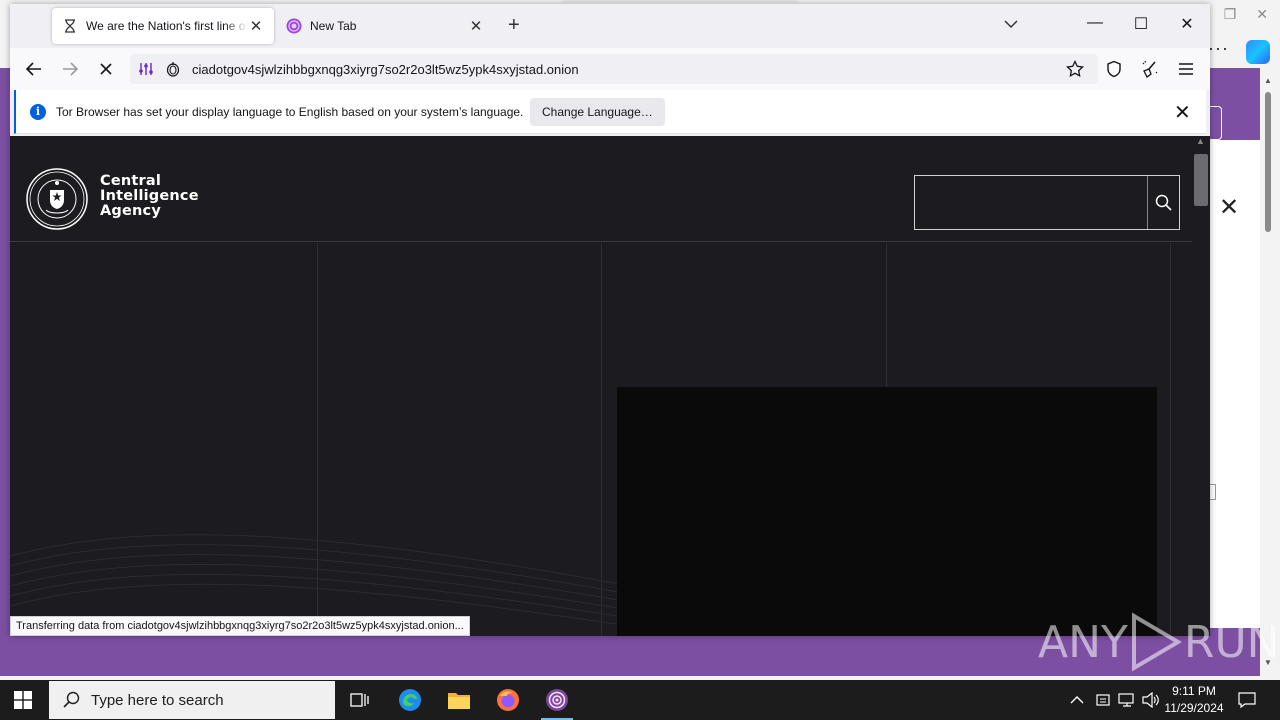 Image resolution: width=1280 pixels, height=720 pixels. Describe the element at coordinates (333, 26) in the screenshot. I see `tab-title: New Tab` at that location.